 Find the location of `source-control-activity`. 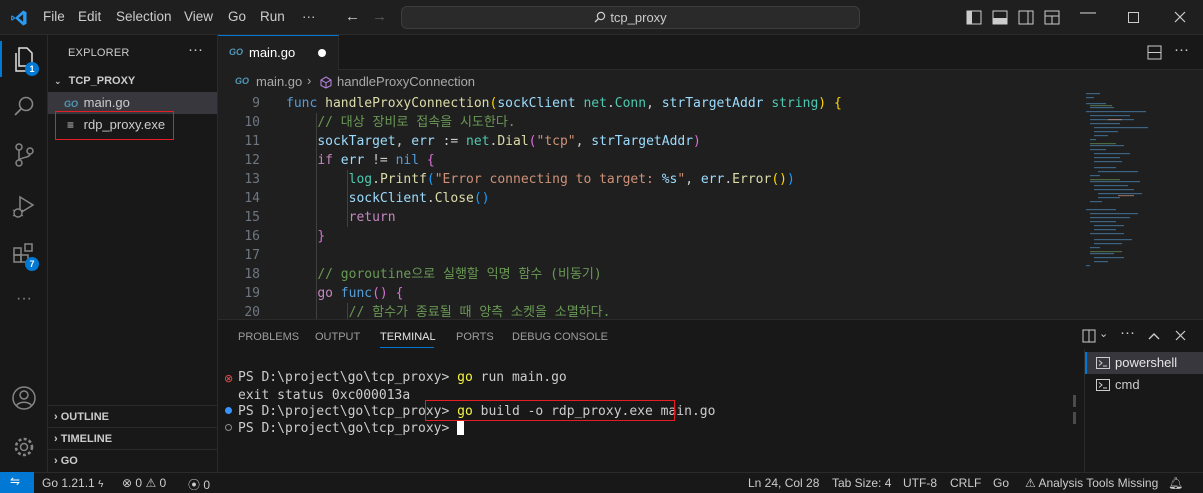

source-control-activity is located at coordinates (24, 155).